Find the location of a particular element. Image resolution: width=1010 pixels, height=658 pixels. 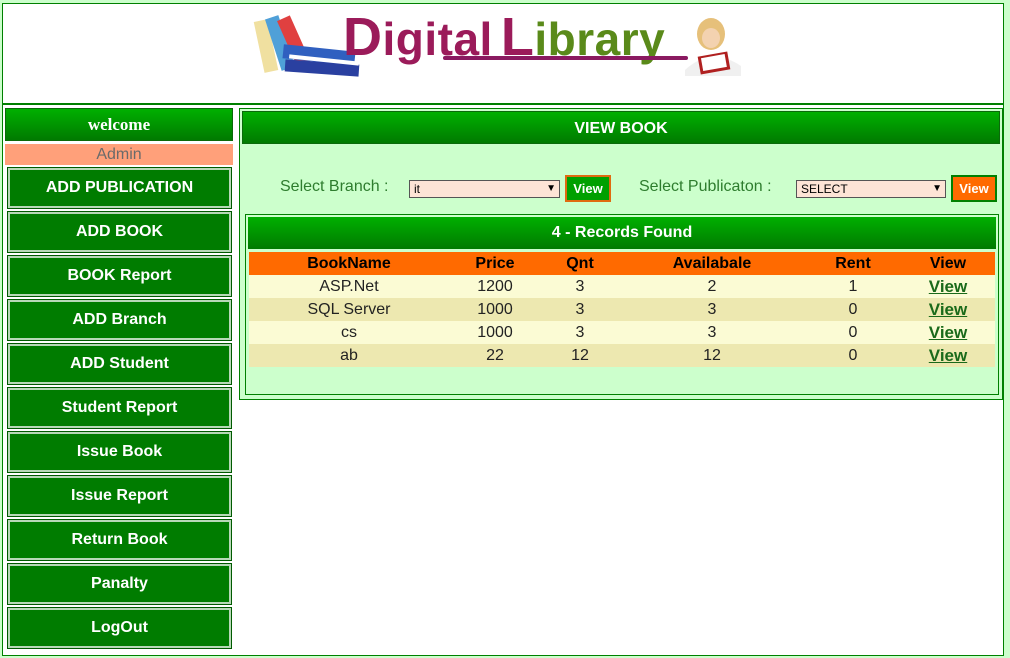

branch-view-button: View is located at coordinates (588, 188).